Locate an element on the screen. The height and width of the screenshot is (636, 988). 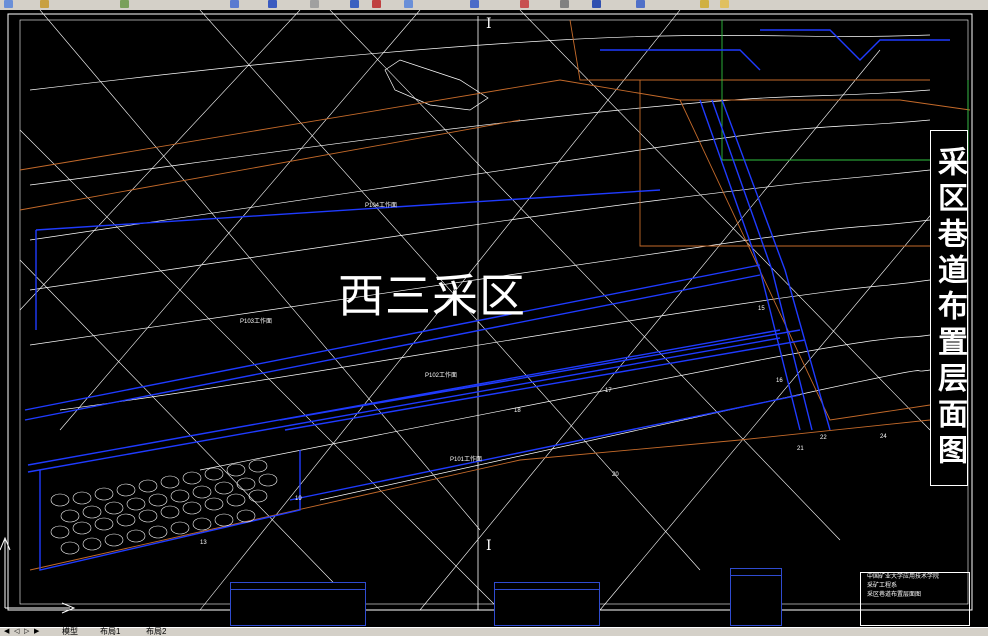
workface-label-2: P103工作面 is located at coordinates (256, 322).